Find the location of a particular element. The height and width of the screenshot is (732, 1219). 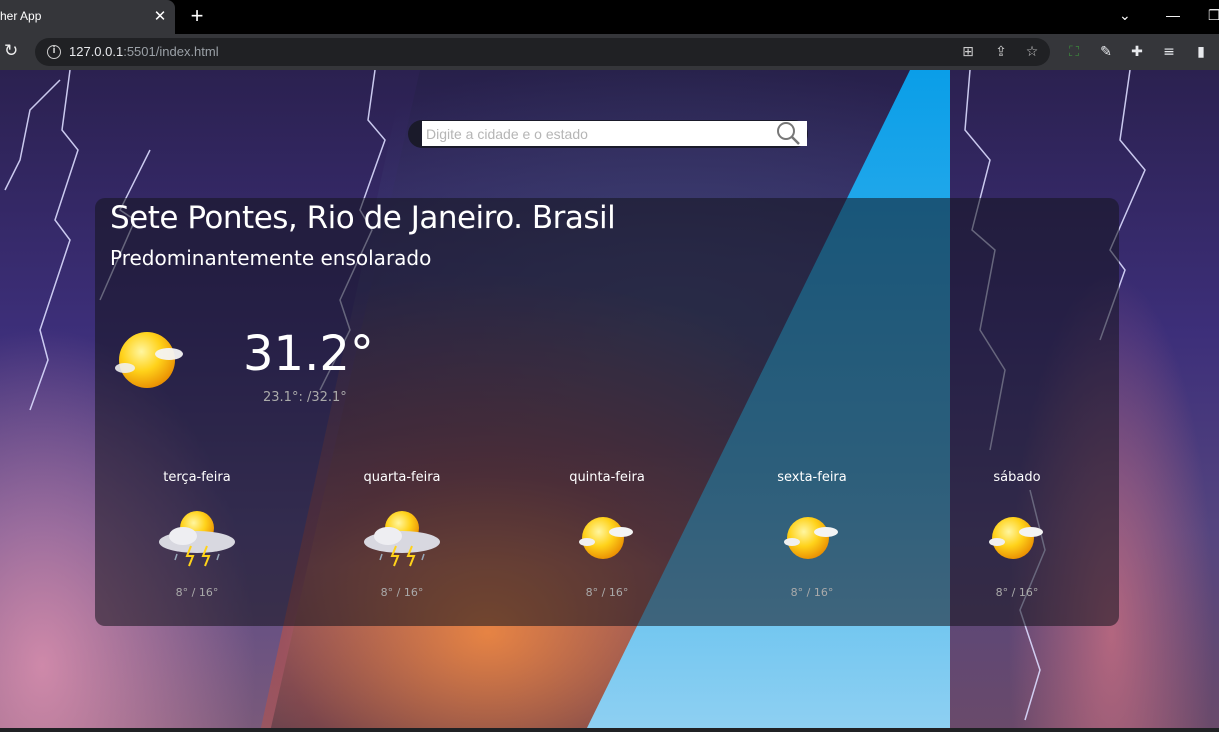

bookmark-star-icon: ☆ is located at coordinates (1032, 52).